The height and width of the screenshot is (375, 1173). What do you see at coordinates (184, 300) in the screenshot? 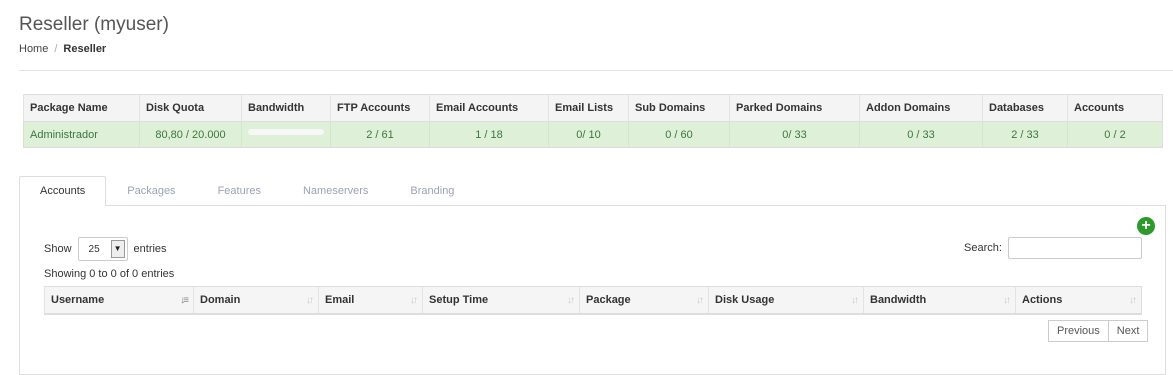
I see `sort-asc-icon: ↓≡` at bounding box center [184, 300].